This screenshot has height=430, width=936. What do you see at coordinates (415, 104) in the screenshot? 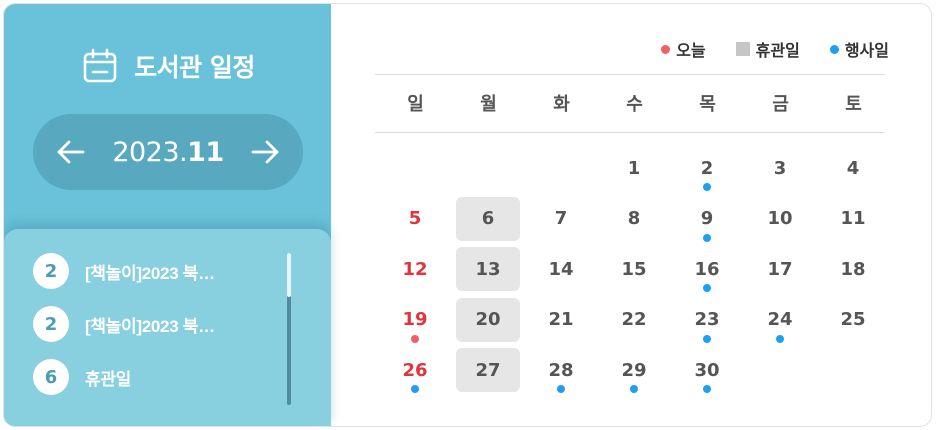
I see `weekday-sun: 일` at bounding box center [415, 104].